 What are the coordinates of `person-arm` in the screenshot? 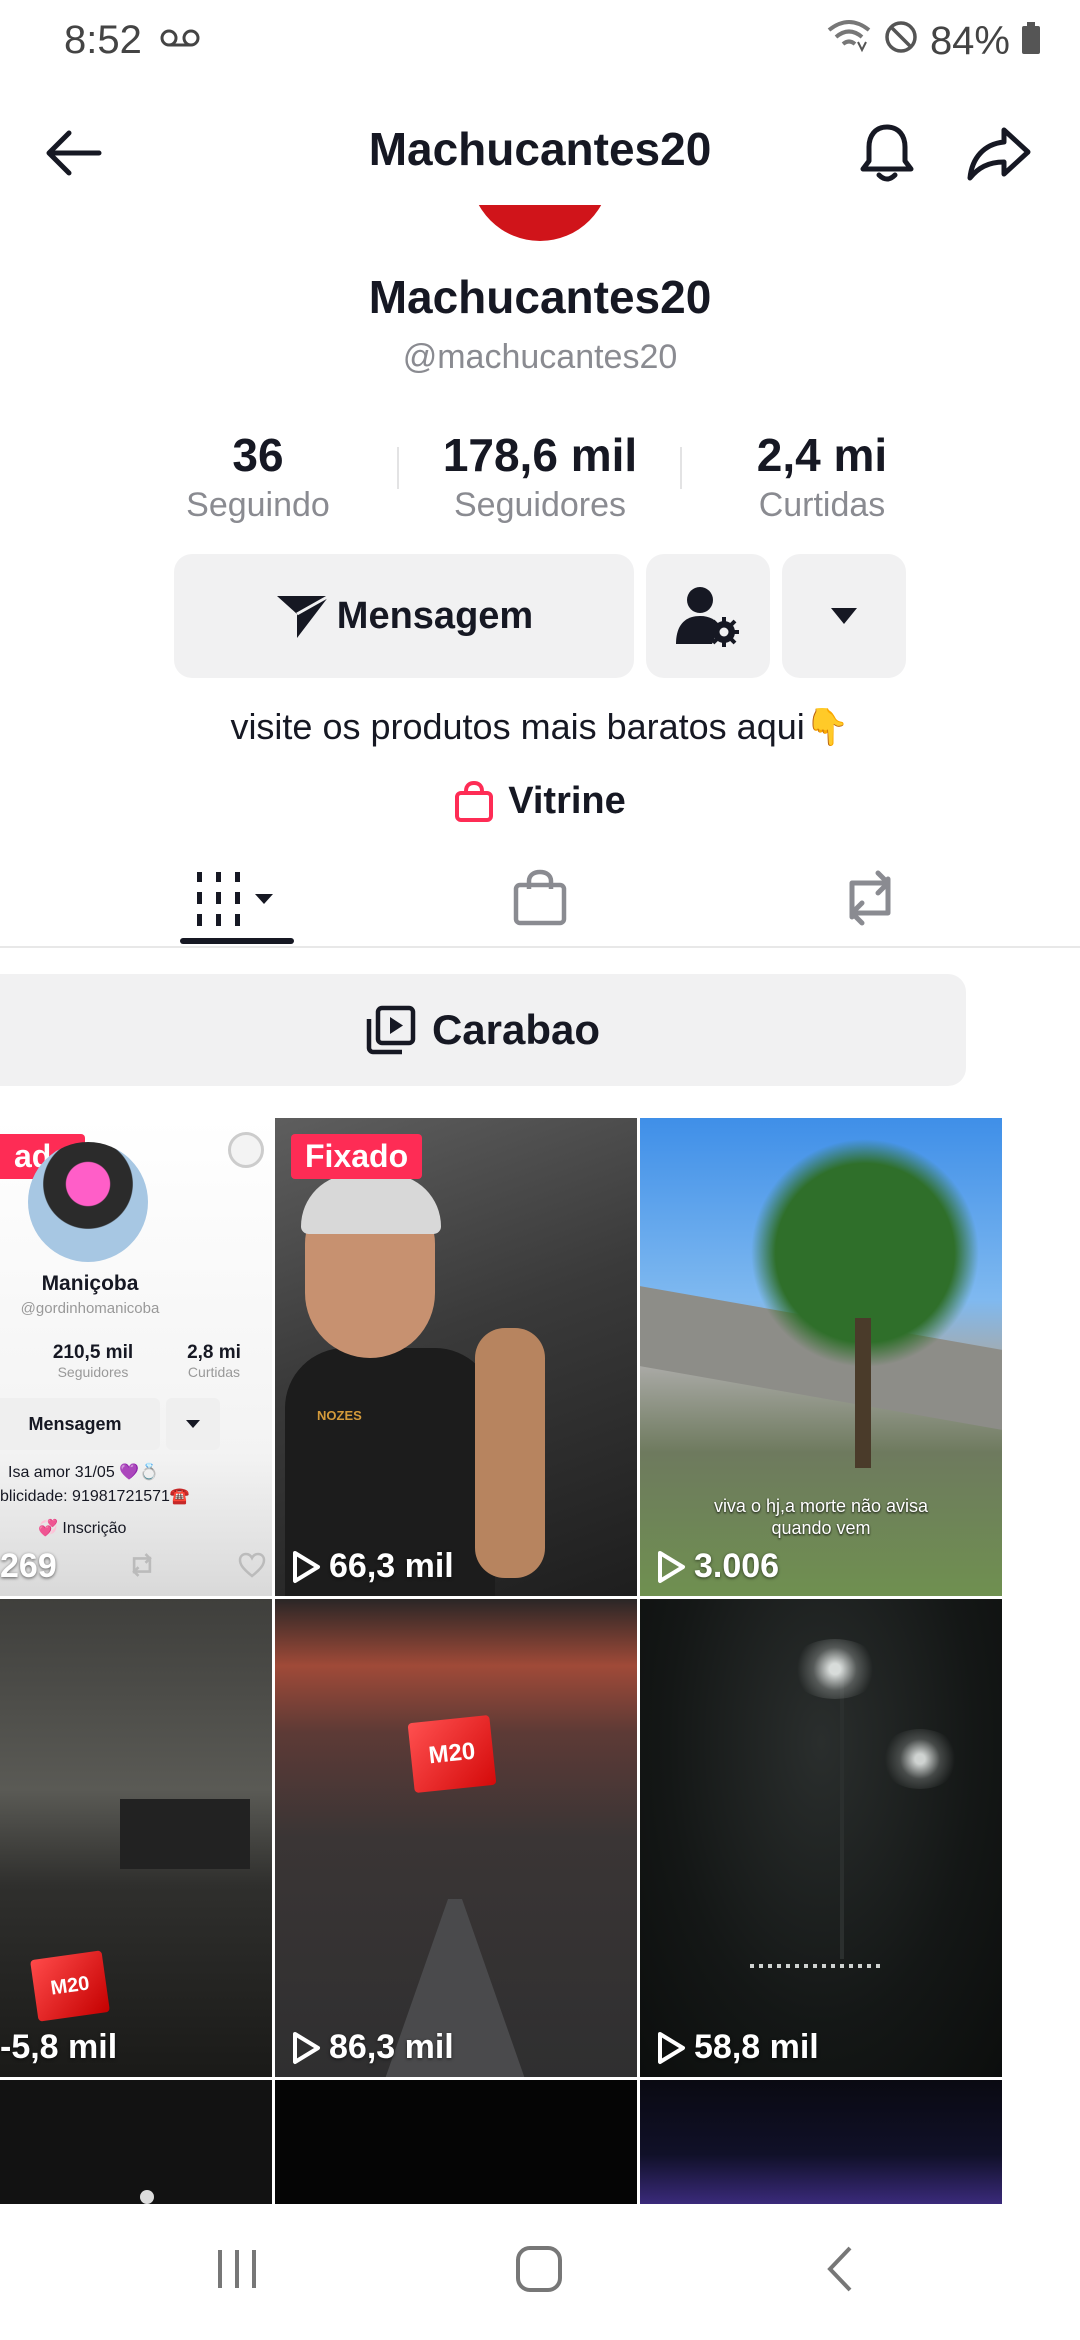 It's located at (510, 1453).